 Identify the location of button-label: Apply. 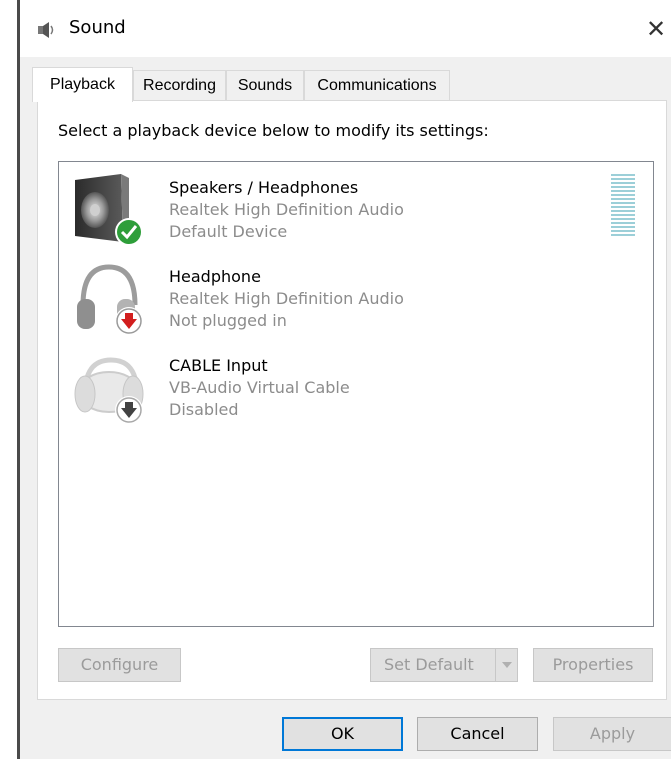
(612, 733).